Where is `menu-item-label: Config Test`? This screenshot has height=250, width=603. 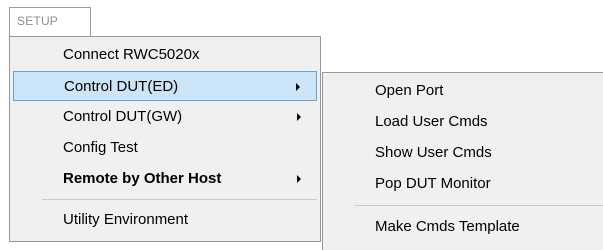
menu-item-label: Config Test is located at coordinates (100, 147).